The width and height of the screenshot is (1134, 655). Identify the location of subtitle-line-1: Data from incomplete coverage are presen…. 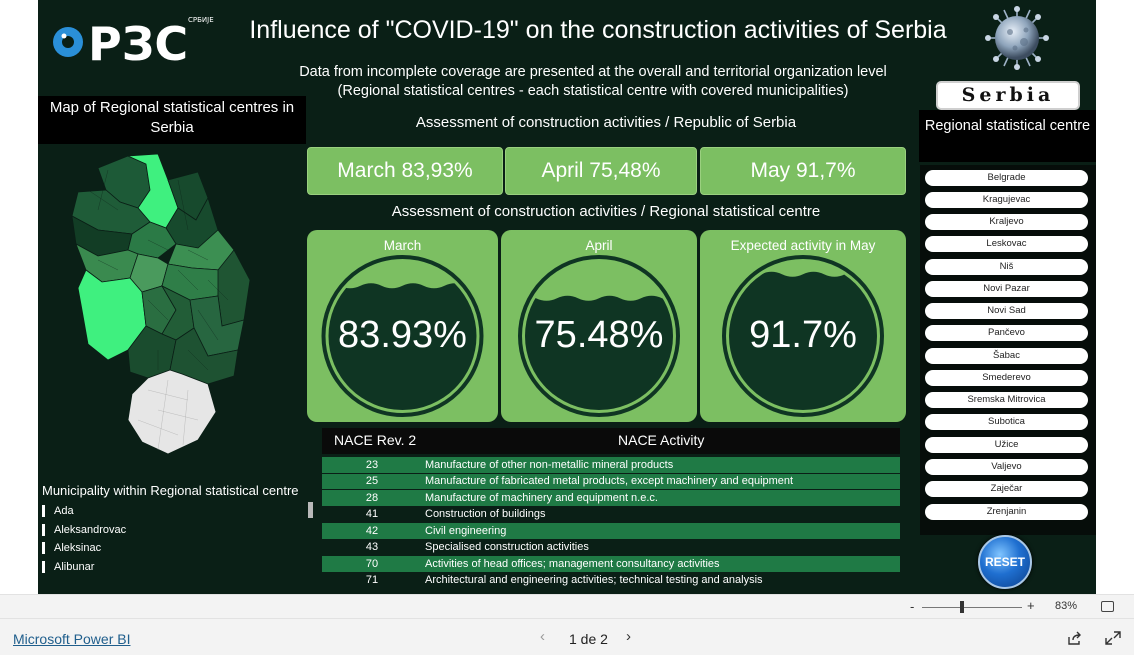
(593, 72).